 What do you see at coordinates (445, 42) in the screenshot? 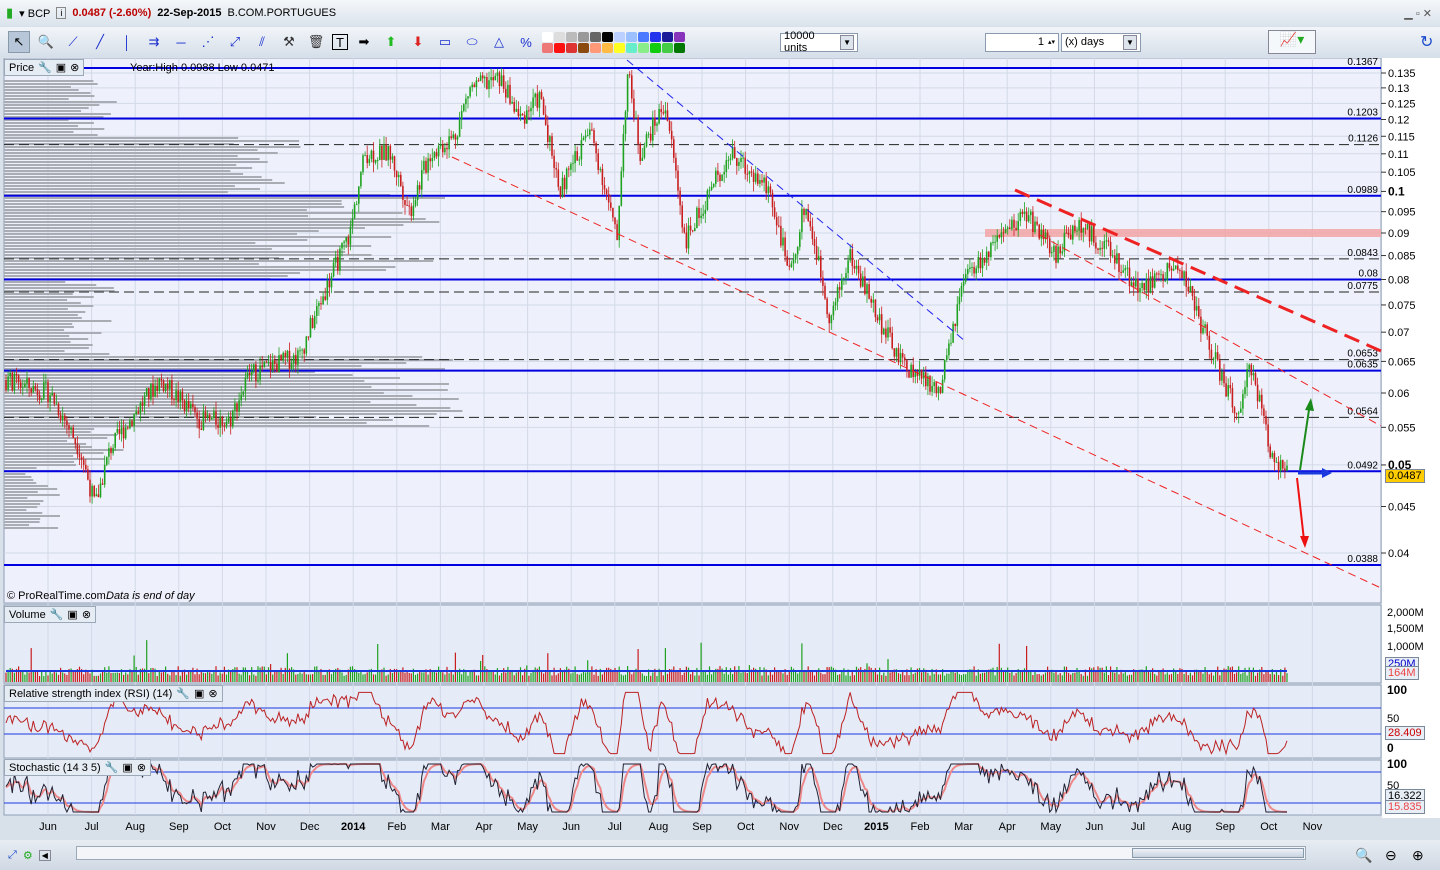
I see `rectangle-tool-icon: ▭` at bounding box center [445, 42].